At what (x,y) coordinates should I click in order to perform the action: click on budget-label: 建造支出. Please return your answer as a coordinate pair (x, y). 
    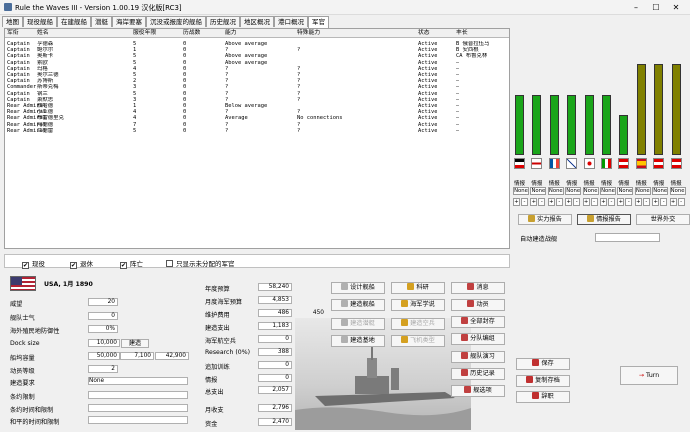
    Looking at the image, I should click on (217, 328).